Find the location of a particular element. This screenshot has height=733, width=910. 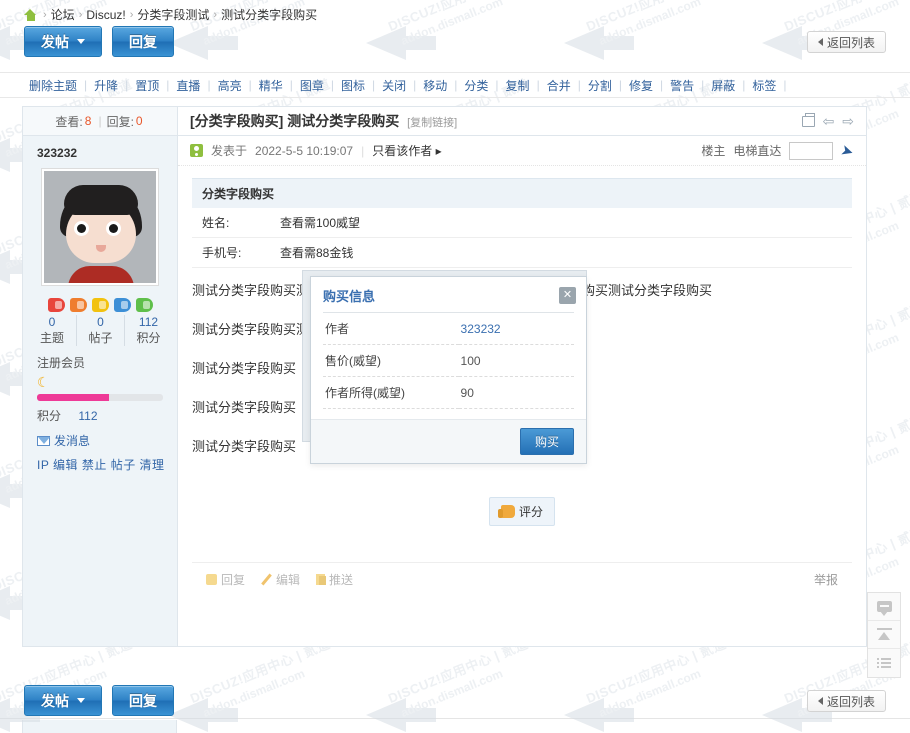

purchase-info-key: 作者 is located at coordinates (391, 328).